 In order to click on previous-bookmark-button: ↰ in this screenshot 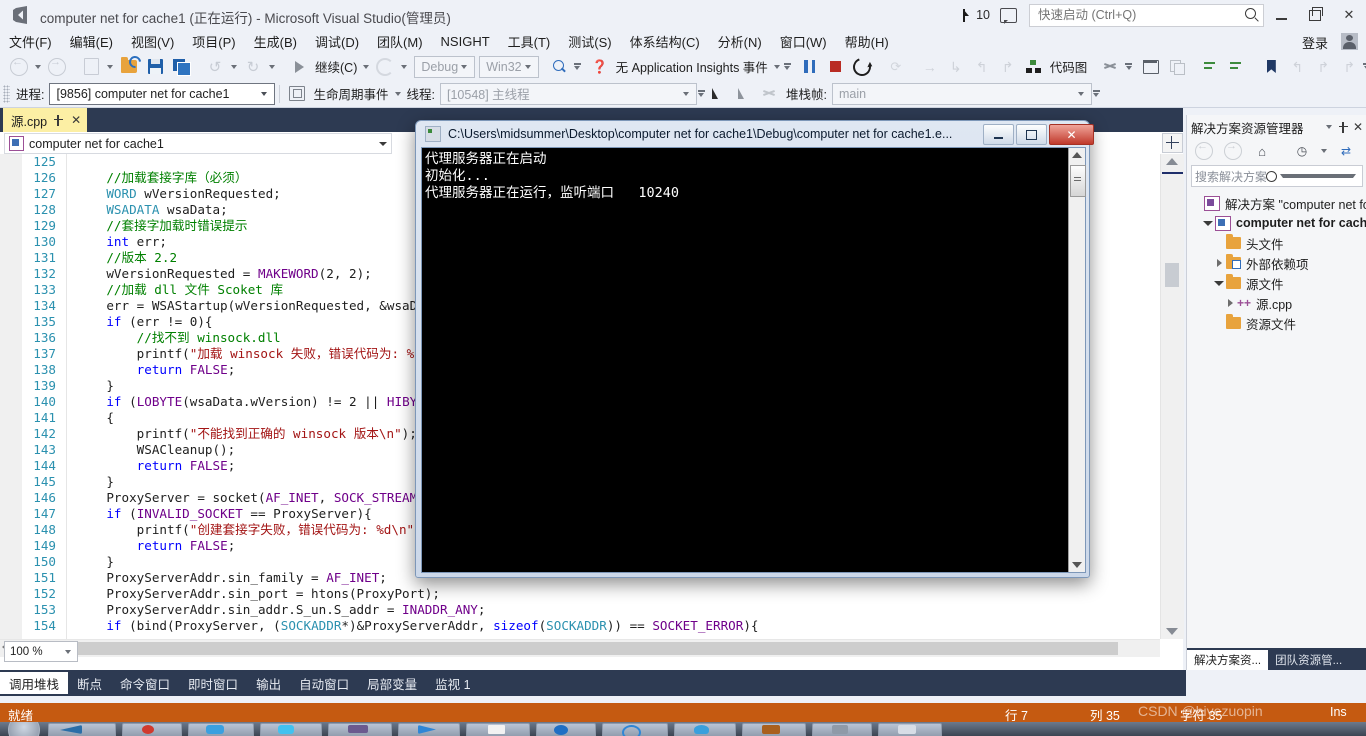, I will do `click(1297, 67)`.